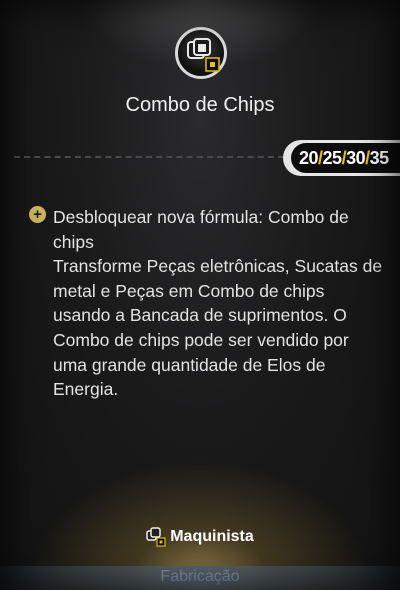  I want to click on level-value: 35, so click(379, 157).